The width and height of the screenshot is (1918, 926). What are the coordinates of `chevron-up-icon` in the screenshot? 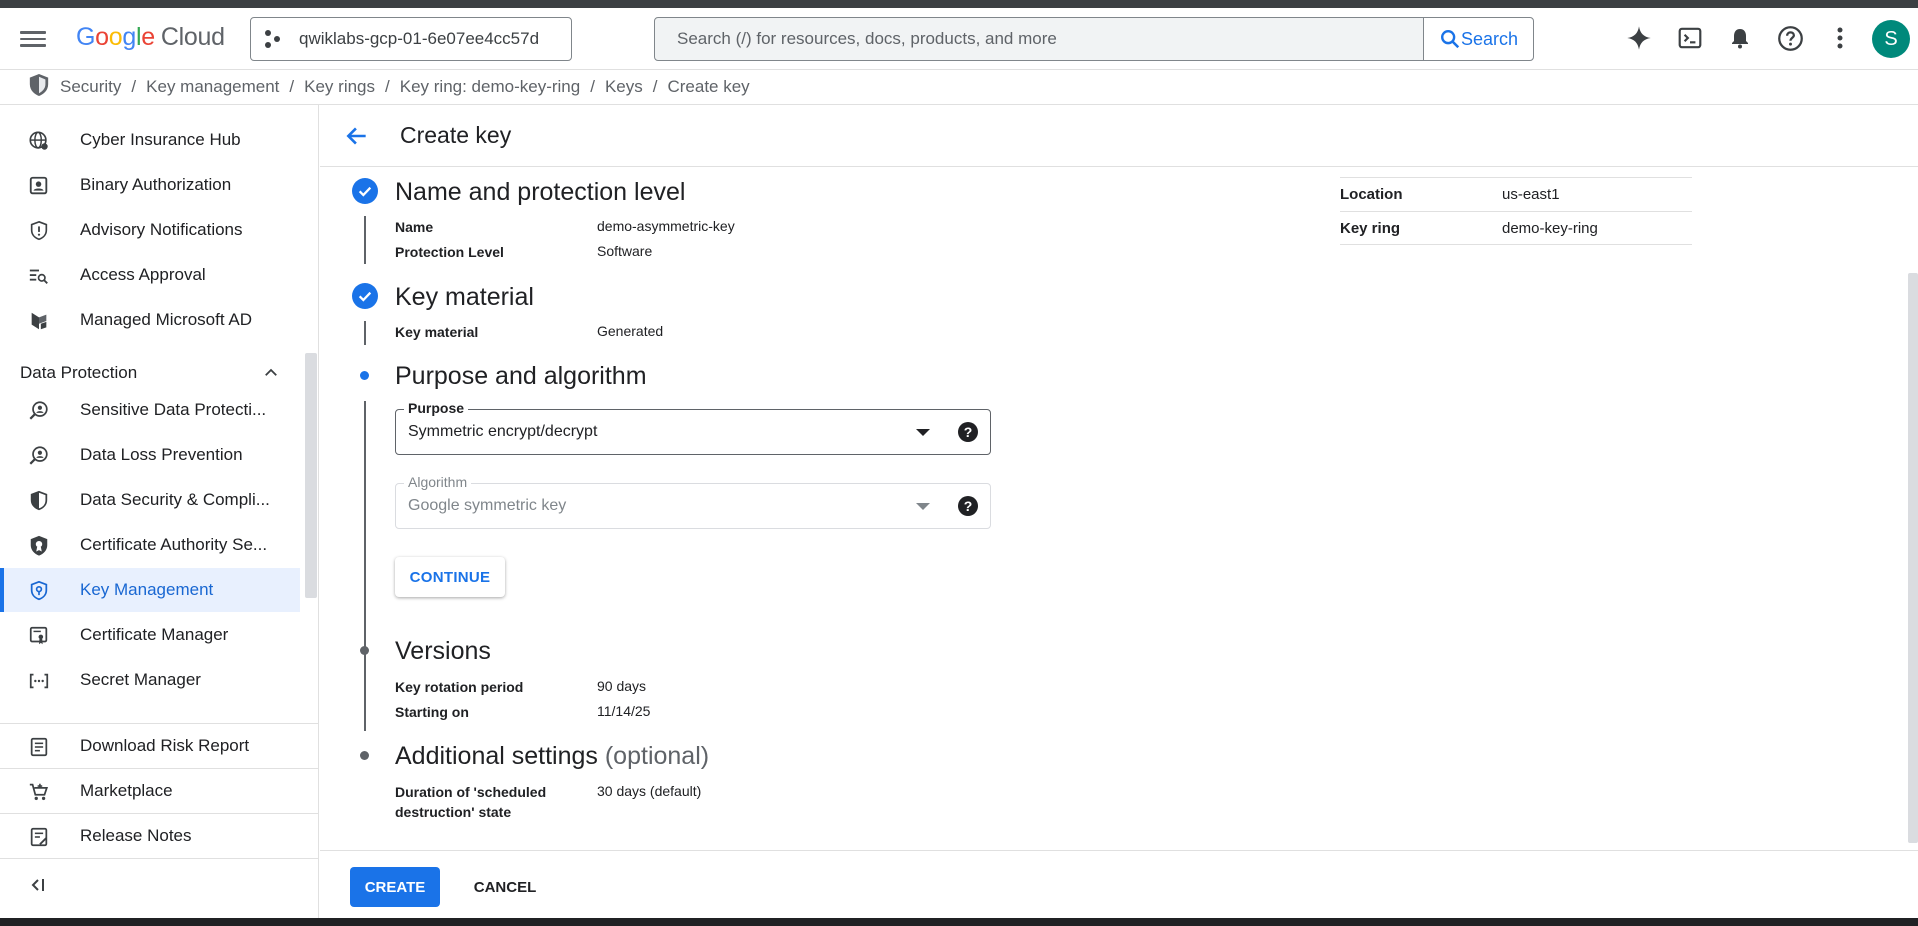 It's located at (271, 372).